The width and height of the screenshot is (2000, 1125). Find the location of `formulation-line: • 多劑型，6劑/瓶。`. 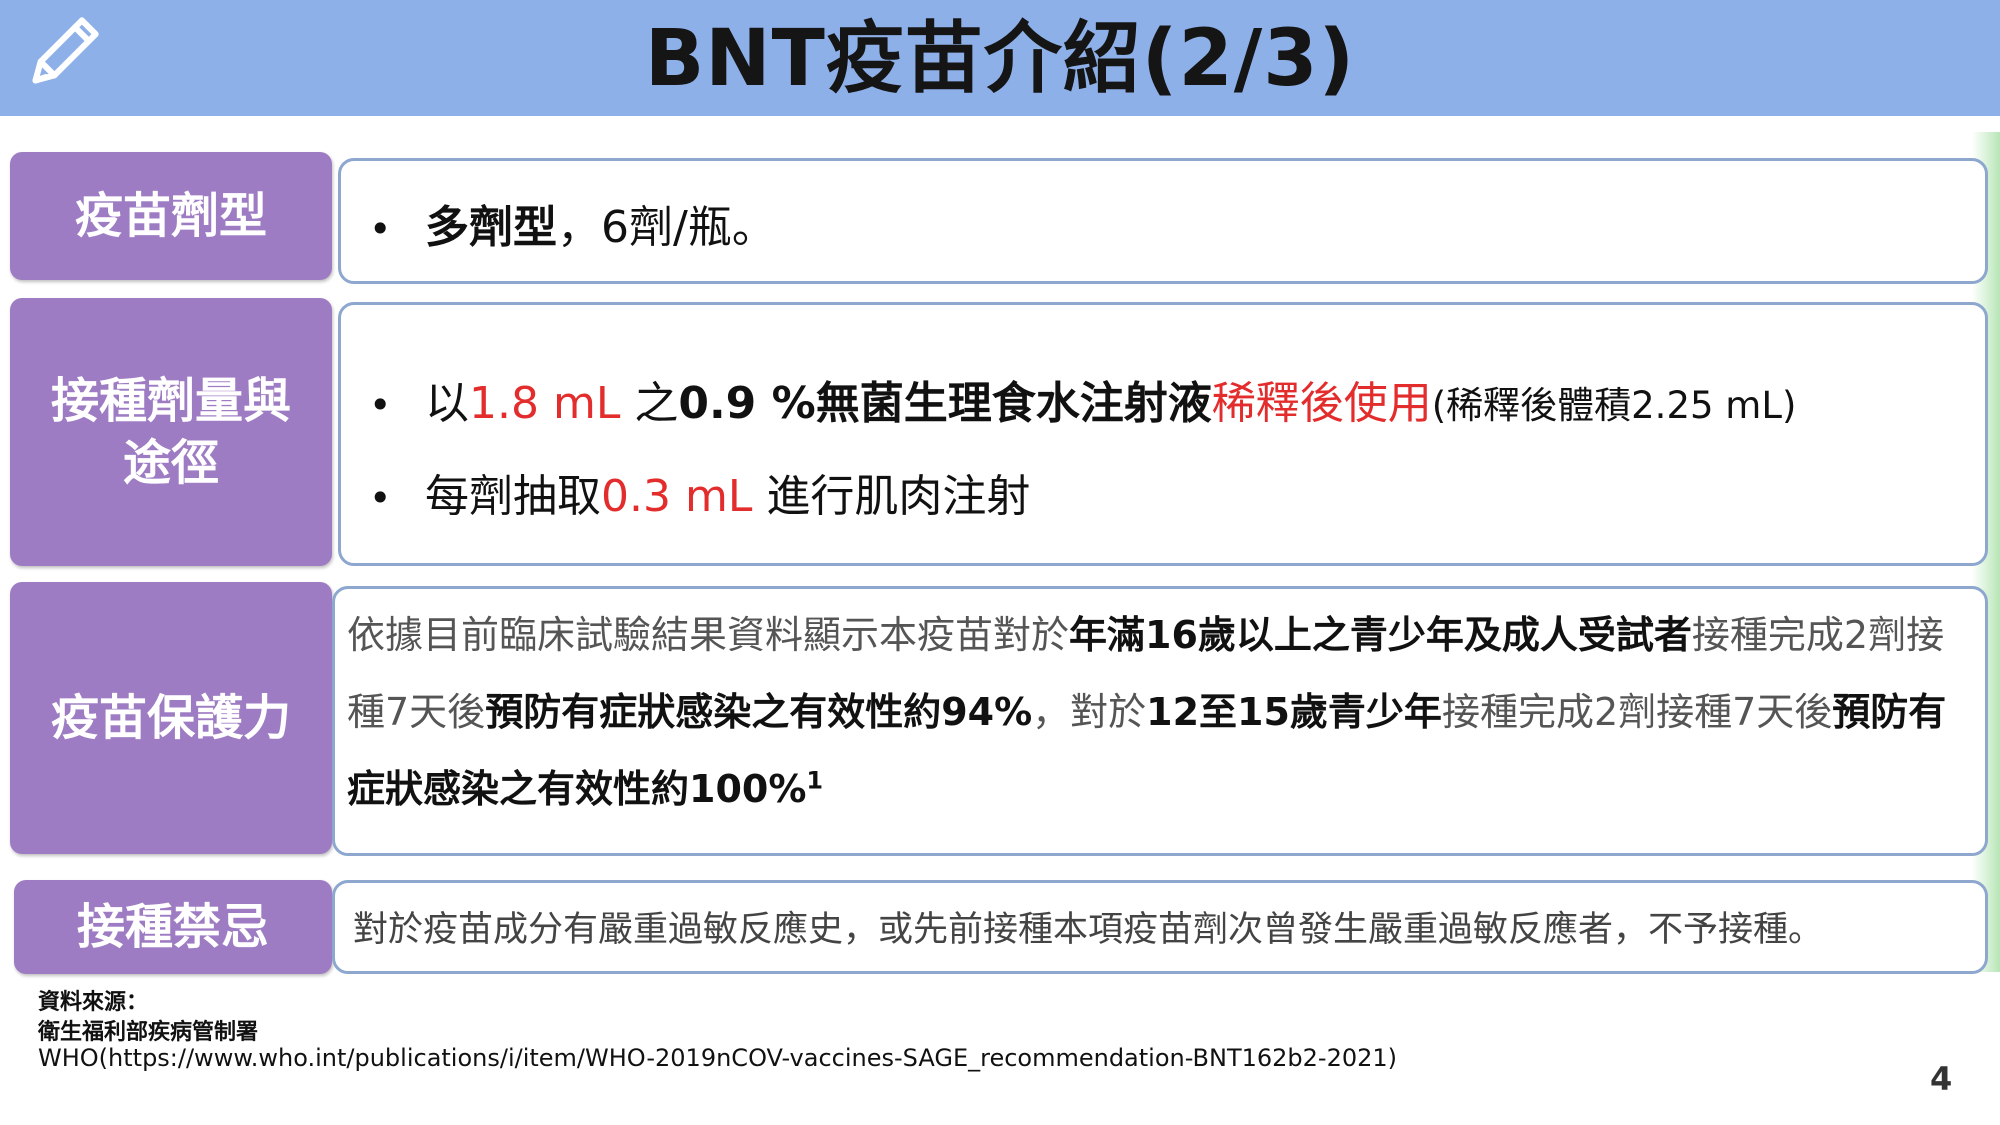

formulation-line: • 多劑型，6劑/瓶。 is located at coordinates (572, 227).